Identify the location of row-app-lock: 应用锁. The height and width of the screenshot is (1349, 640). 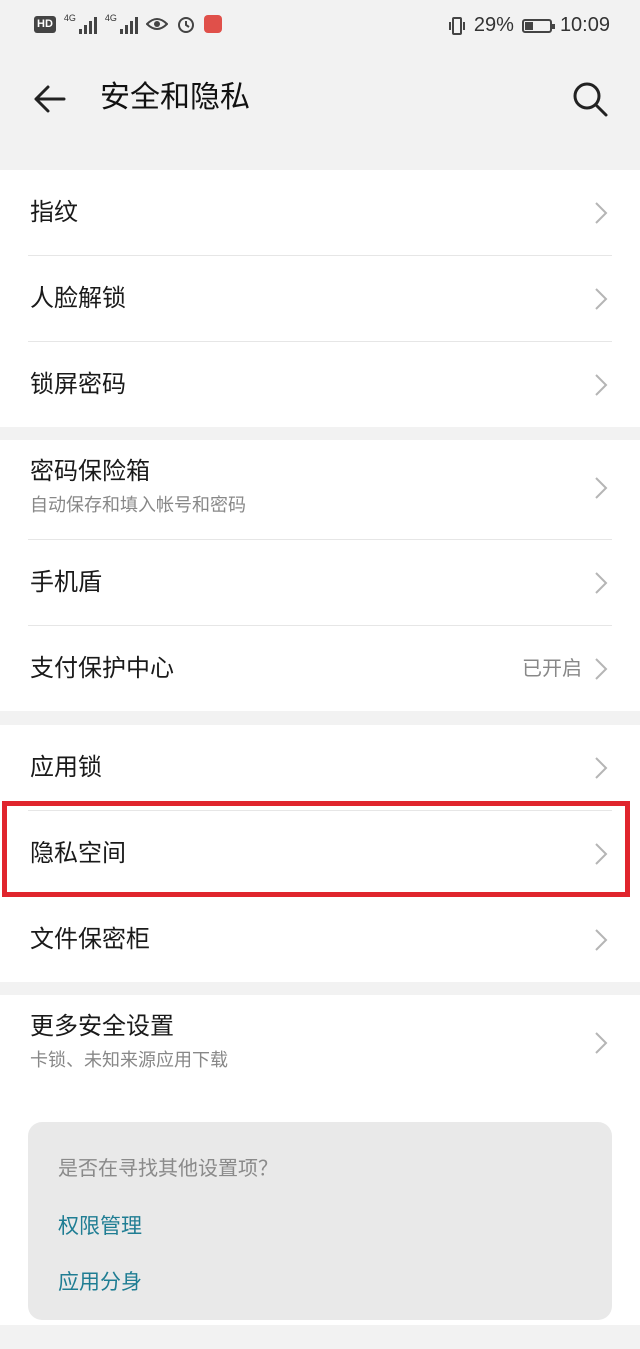
(320, 767).